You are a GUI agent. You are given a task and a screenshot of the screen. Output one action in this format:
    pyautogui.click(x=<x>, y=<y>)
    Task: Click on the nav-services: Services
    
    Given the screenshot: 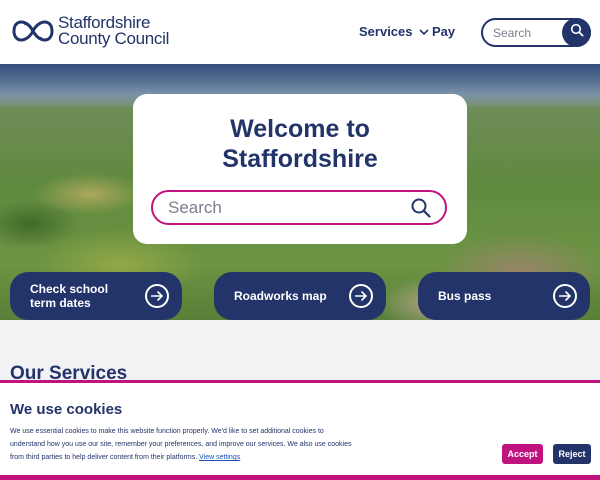 What is the action you would take?
    pyautogui.click(x=394, y=31)
    